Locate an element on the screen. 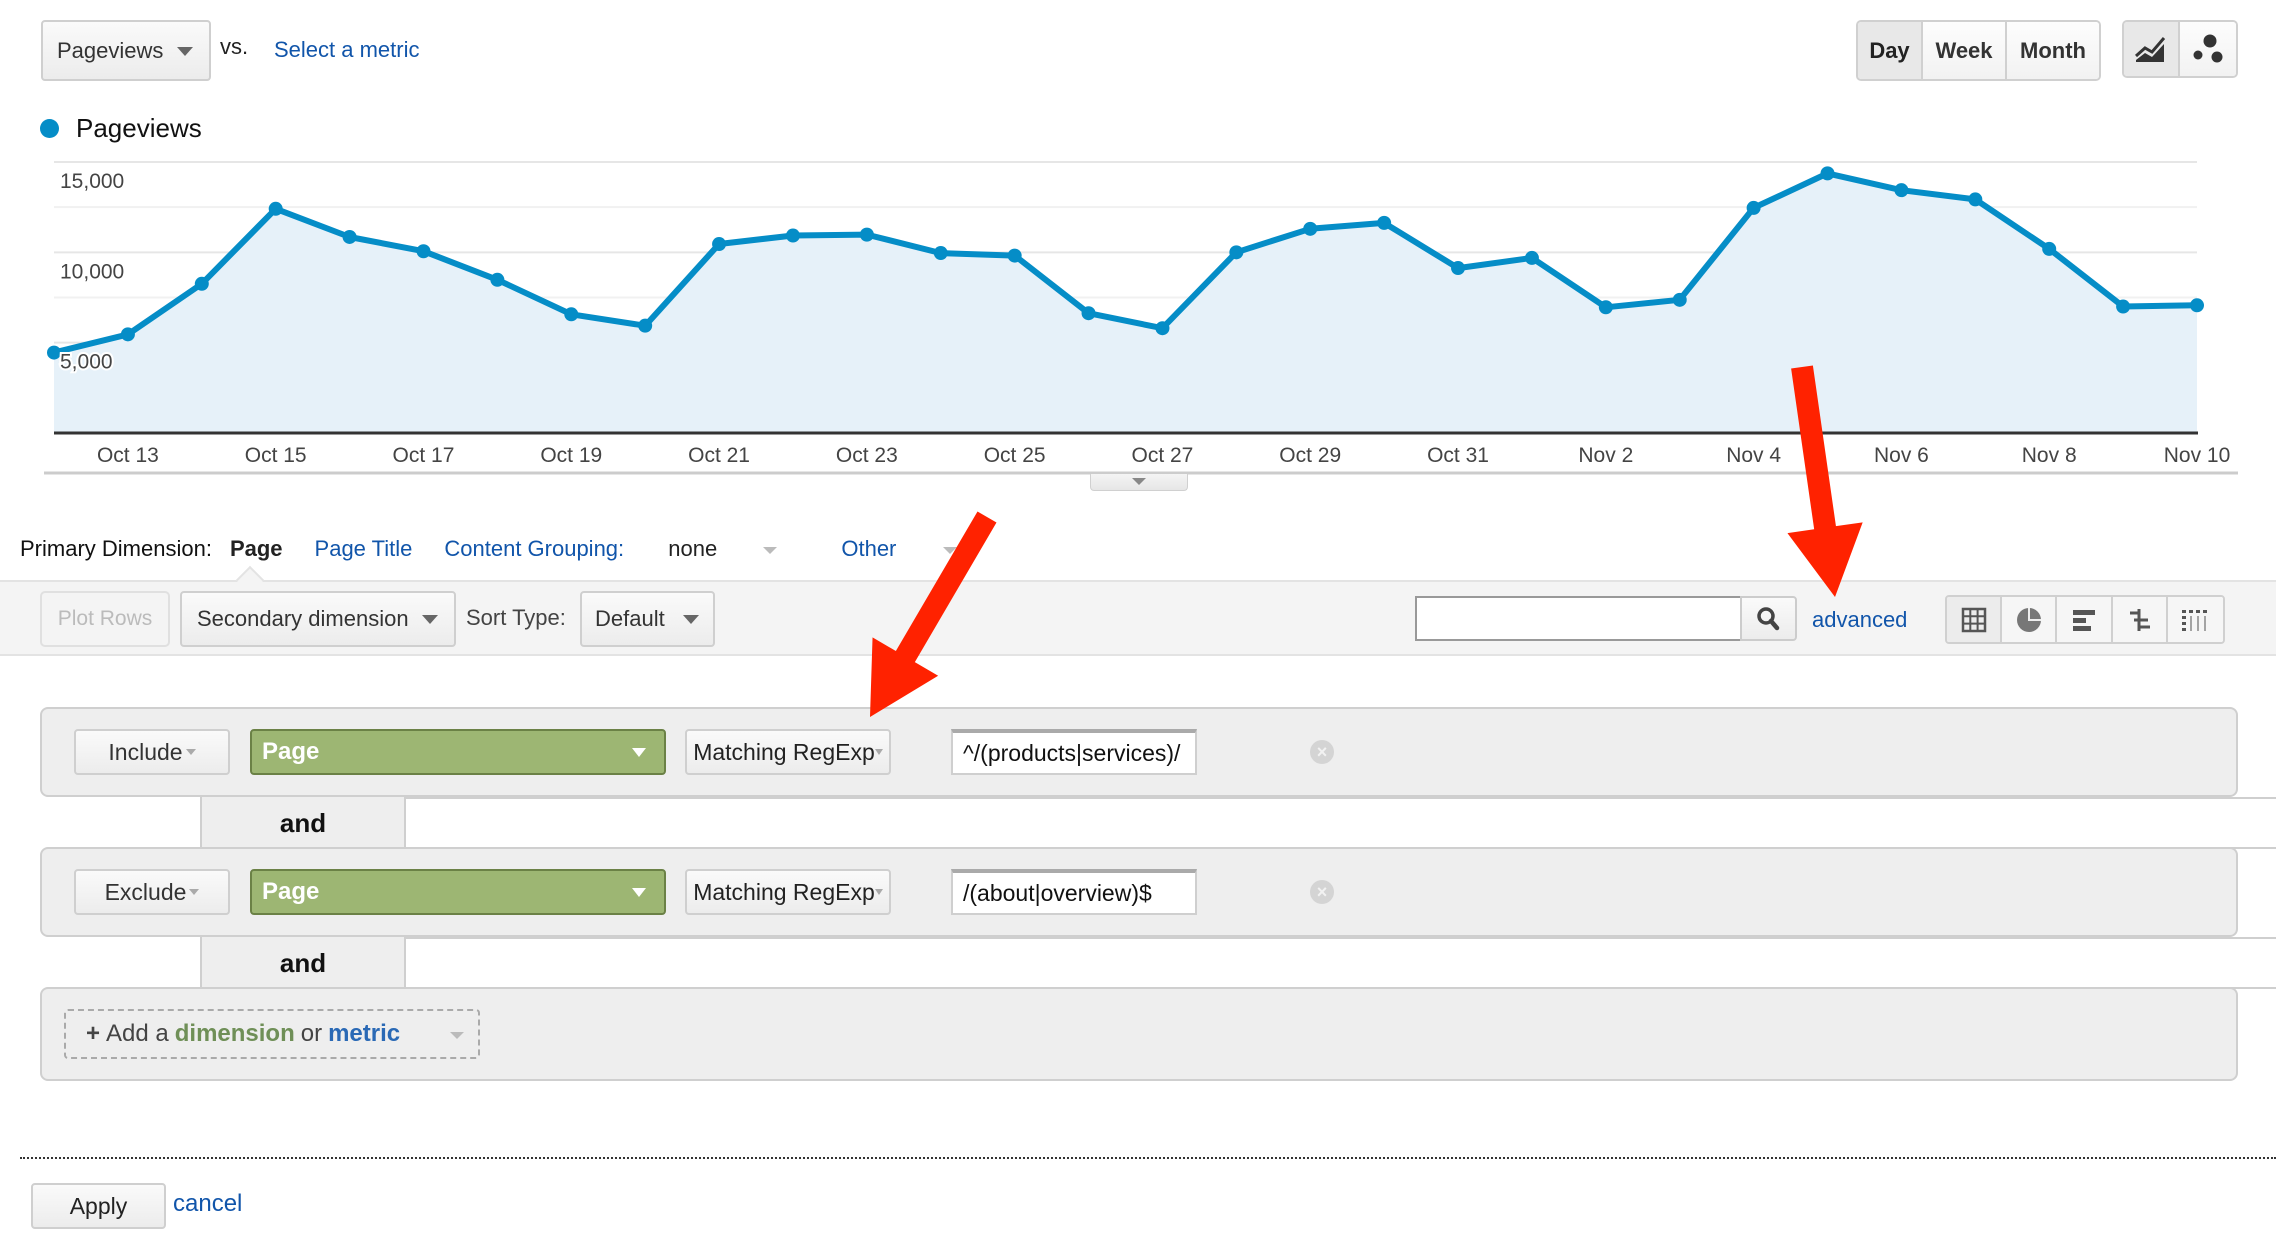 This screenshot has width=2276, height=1247. comparison-icon is located at coordinates (2140, 619).